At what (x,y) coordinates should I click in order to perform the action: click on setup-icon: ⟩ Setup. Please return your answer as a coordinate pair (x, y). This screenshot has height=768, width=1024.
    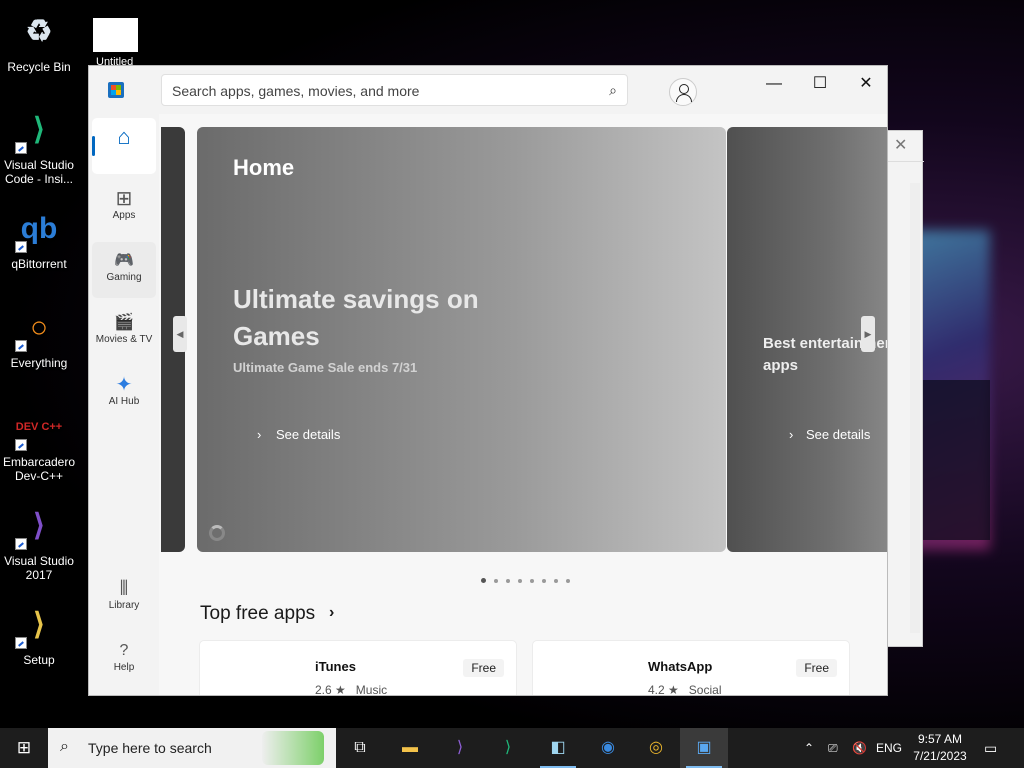
    Looking at the image, I should click on (39, 634).